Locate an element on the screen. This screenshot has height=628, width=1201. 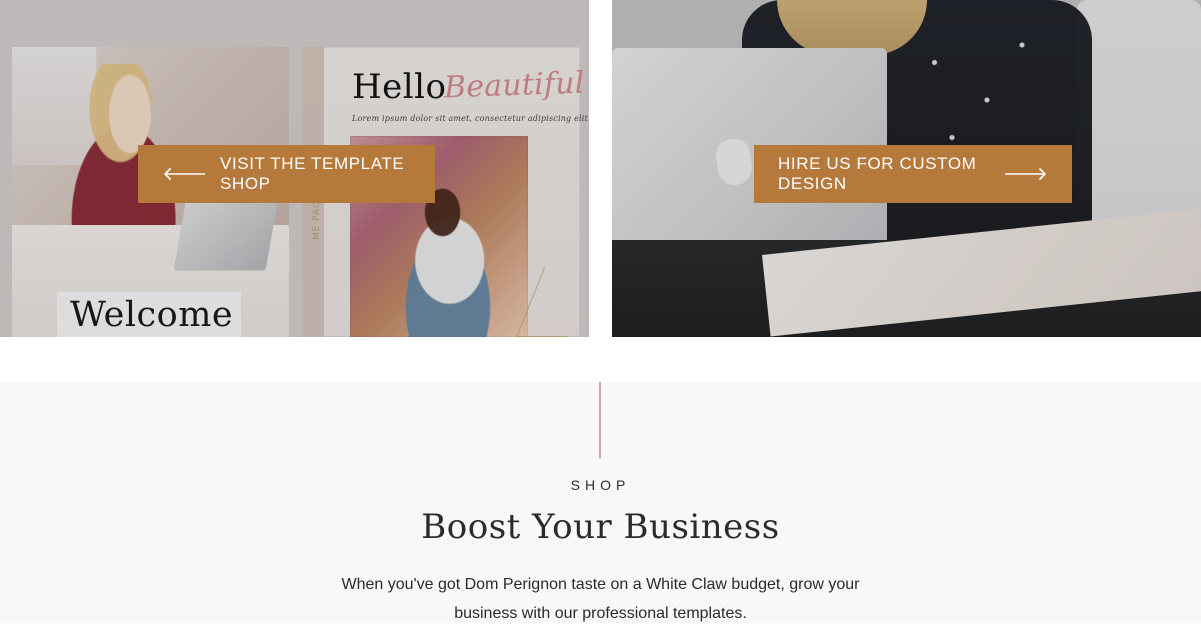
shop-section-divider is located at coordinates (600, 420).